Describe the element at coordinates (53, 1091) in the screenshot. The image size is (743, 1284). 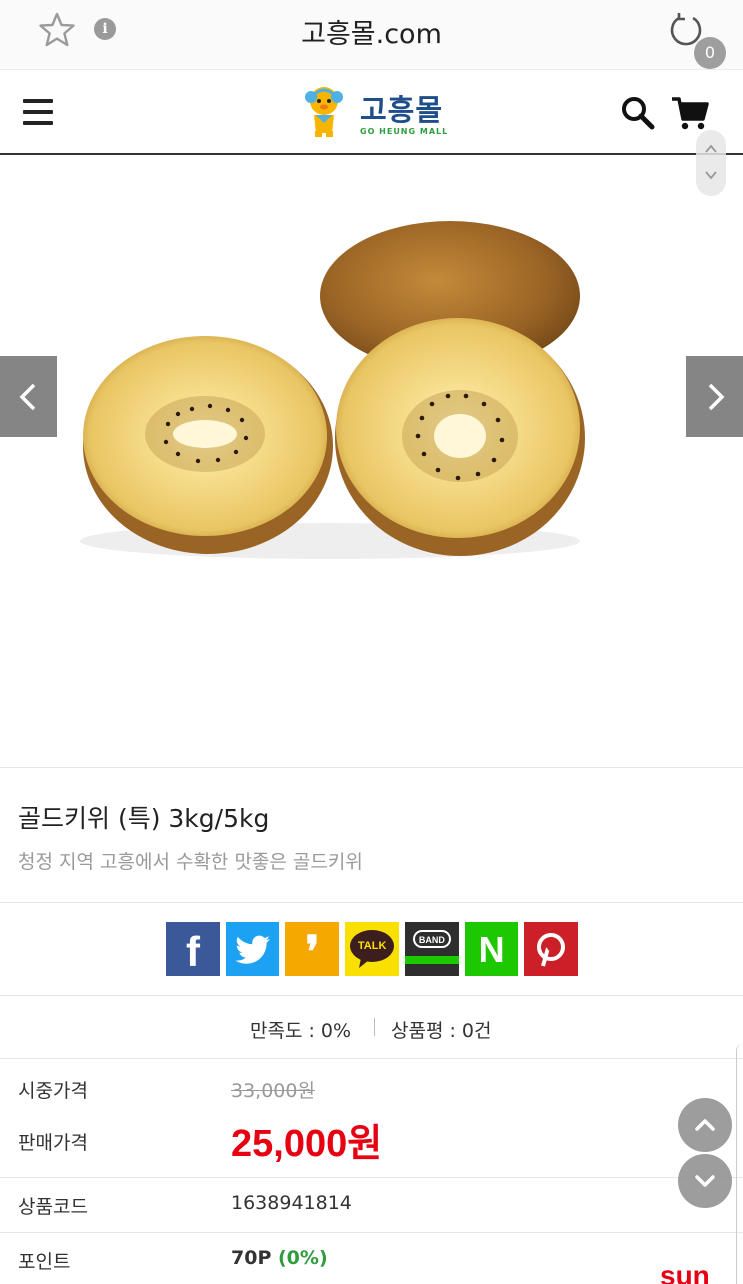
I see `market-price-label: 시중가격` at that location.